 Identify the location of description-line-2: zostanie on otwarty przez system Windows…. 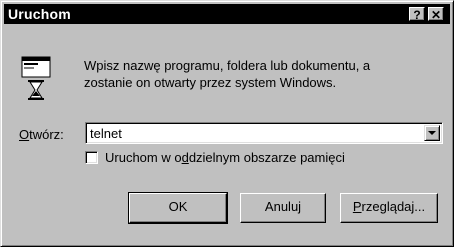
(210, 82).